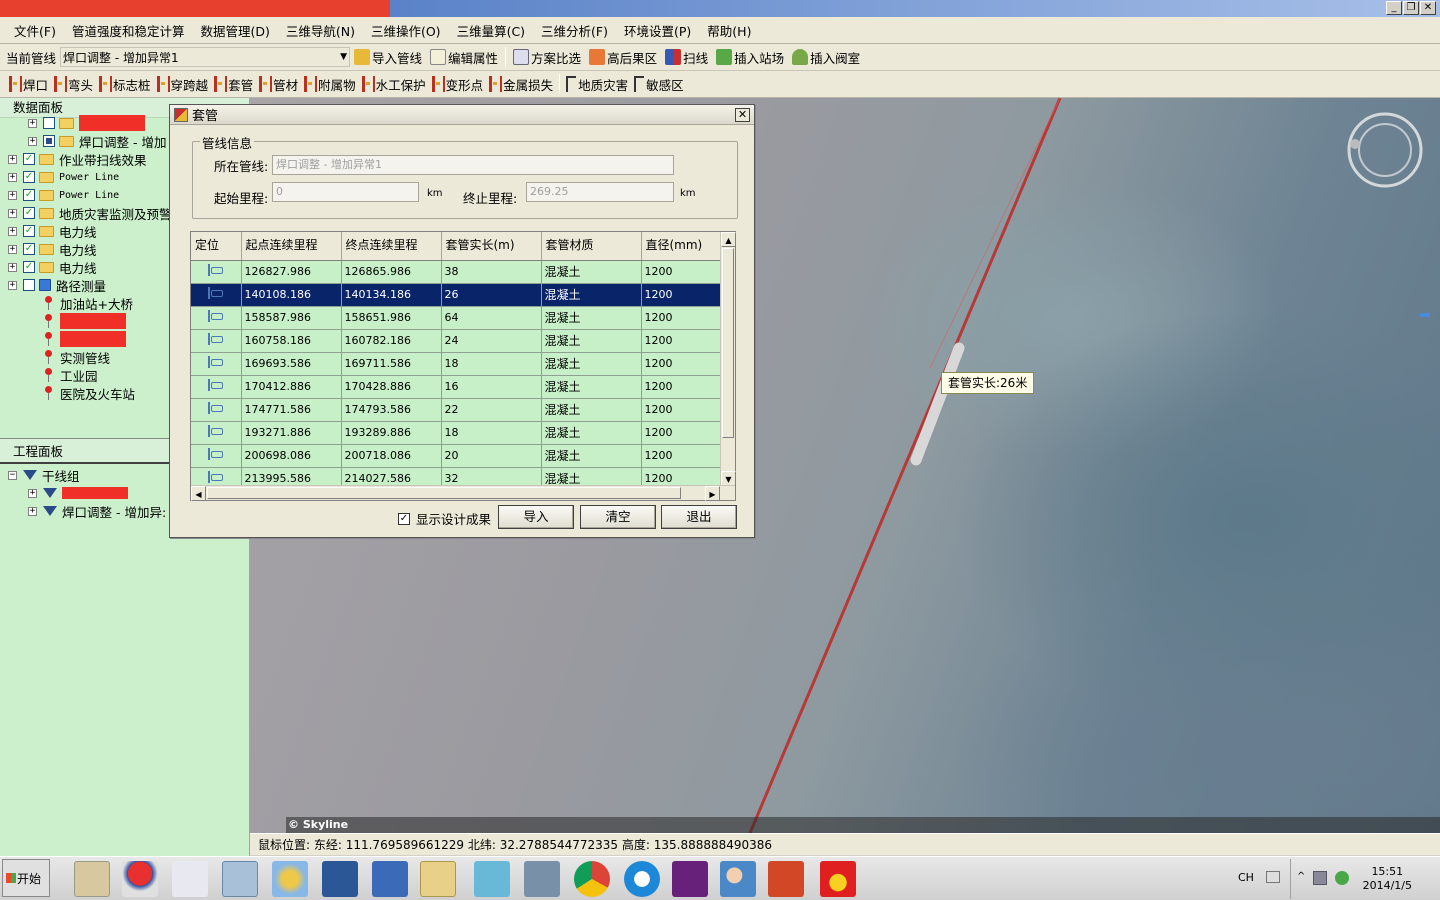 The image size is (1440, 900). I want to click on casing-length-cell: 18, so click(491, 433).